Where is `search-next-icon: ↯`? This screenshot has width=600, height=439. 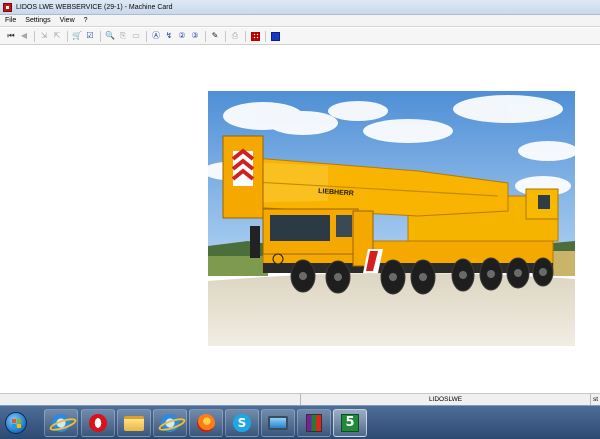 search-next-icon: ↯ is located at coordinates (169, 36).